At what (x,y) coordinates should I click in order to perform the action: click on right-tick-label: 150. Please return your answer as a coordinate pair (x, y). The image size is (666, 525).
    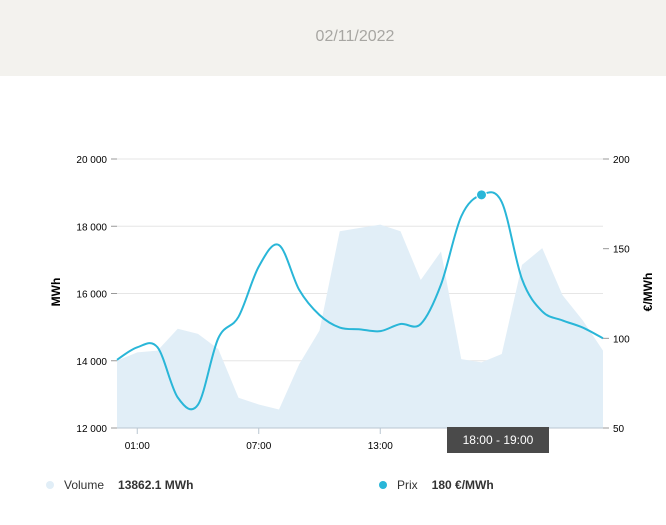
    Looking at the image, I should click on (621, 250).